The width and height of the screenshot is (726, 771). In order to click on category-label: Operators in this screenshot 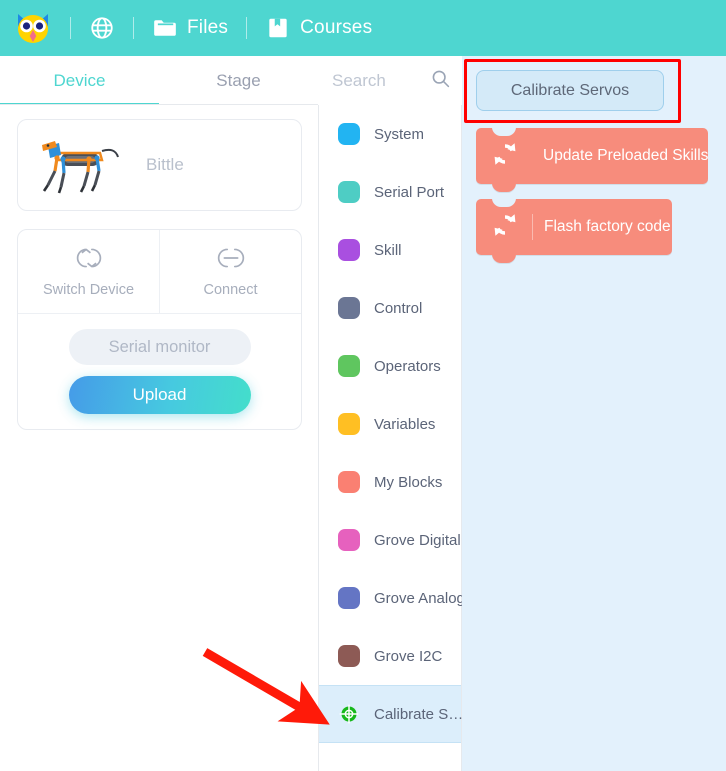, I will do `click(407, 366)`.